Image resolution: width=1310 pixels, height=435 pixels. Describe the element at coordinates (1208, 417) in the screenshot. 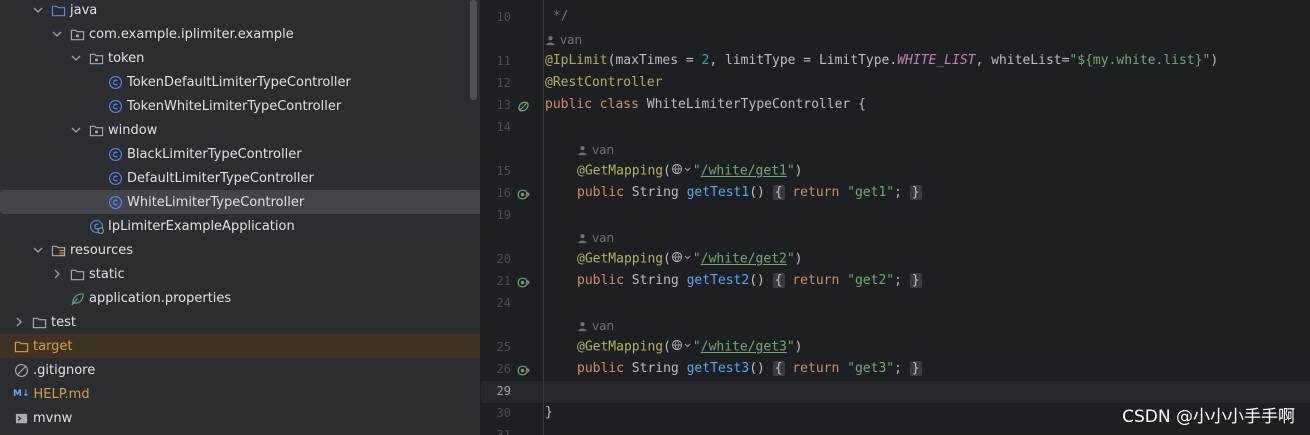

I see `watermark: CSDN @小小小手手啊` at that location.